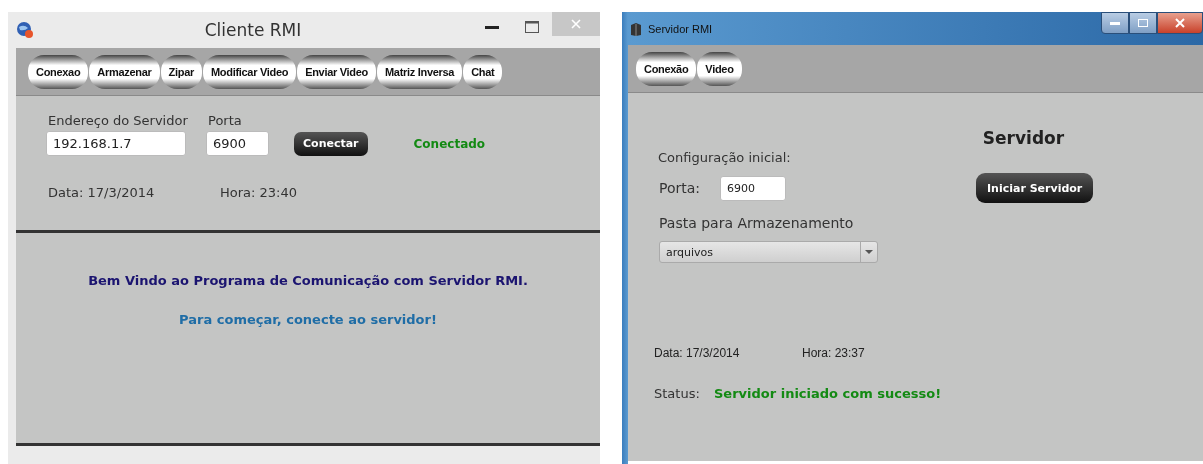 This screenshot has height=464, width=1203. I want to click on tab: Conexão, so click(666, 68).